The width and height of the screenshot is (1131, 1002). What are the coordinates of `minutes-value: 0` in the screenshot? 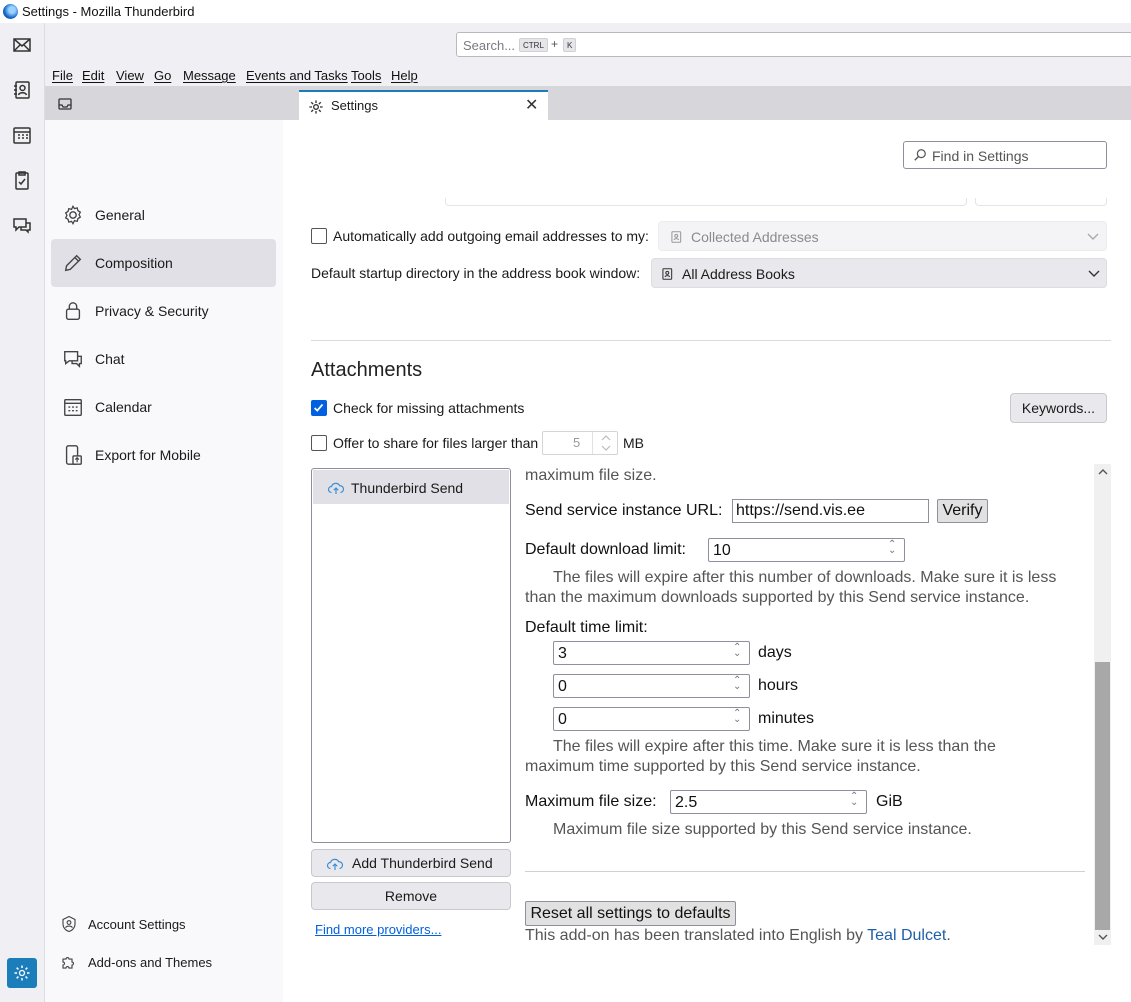 It's located at (562, 719).